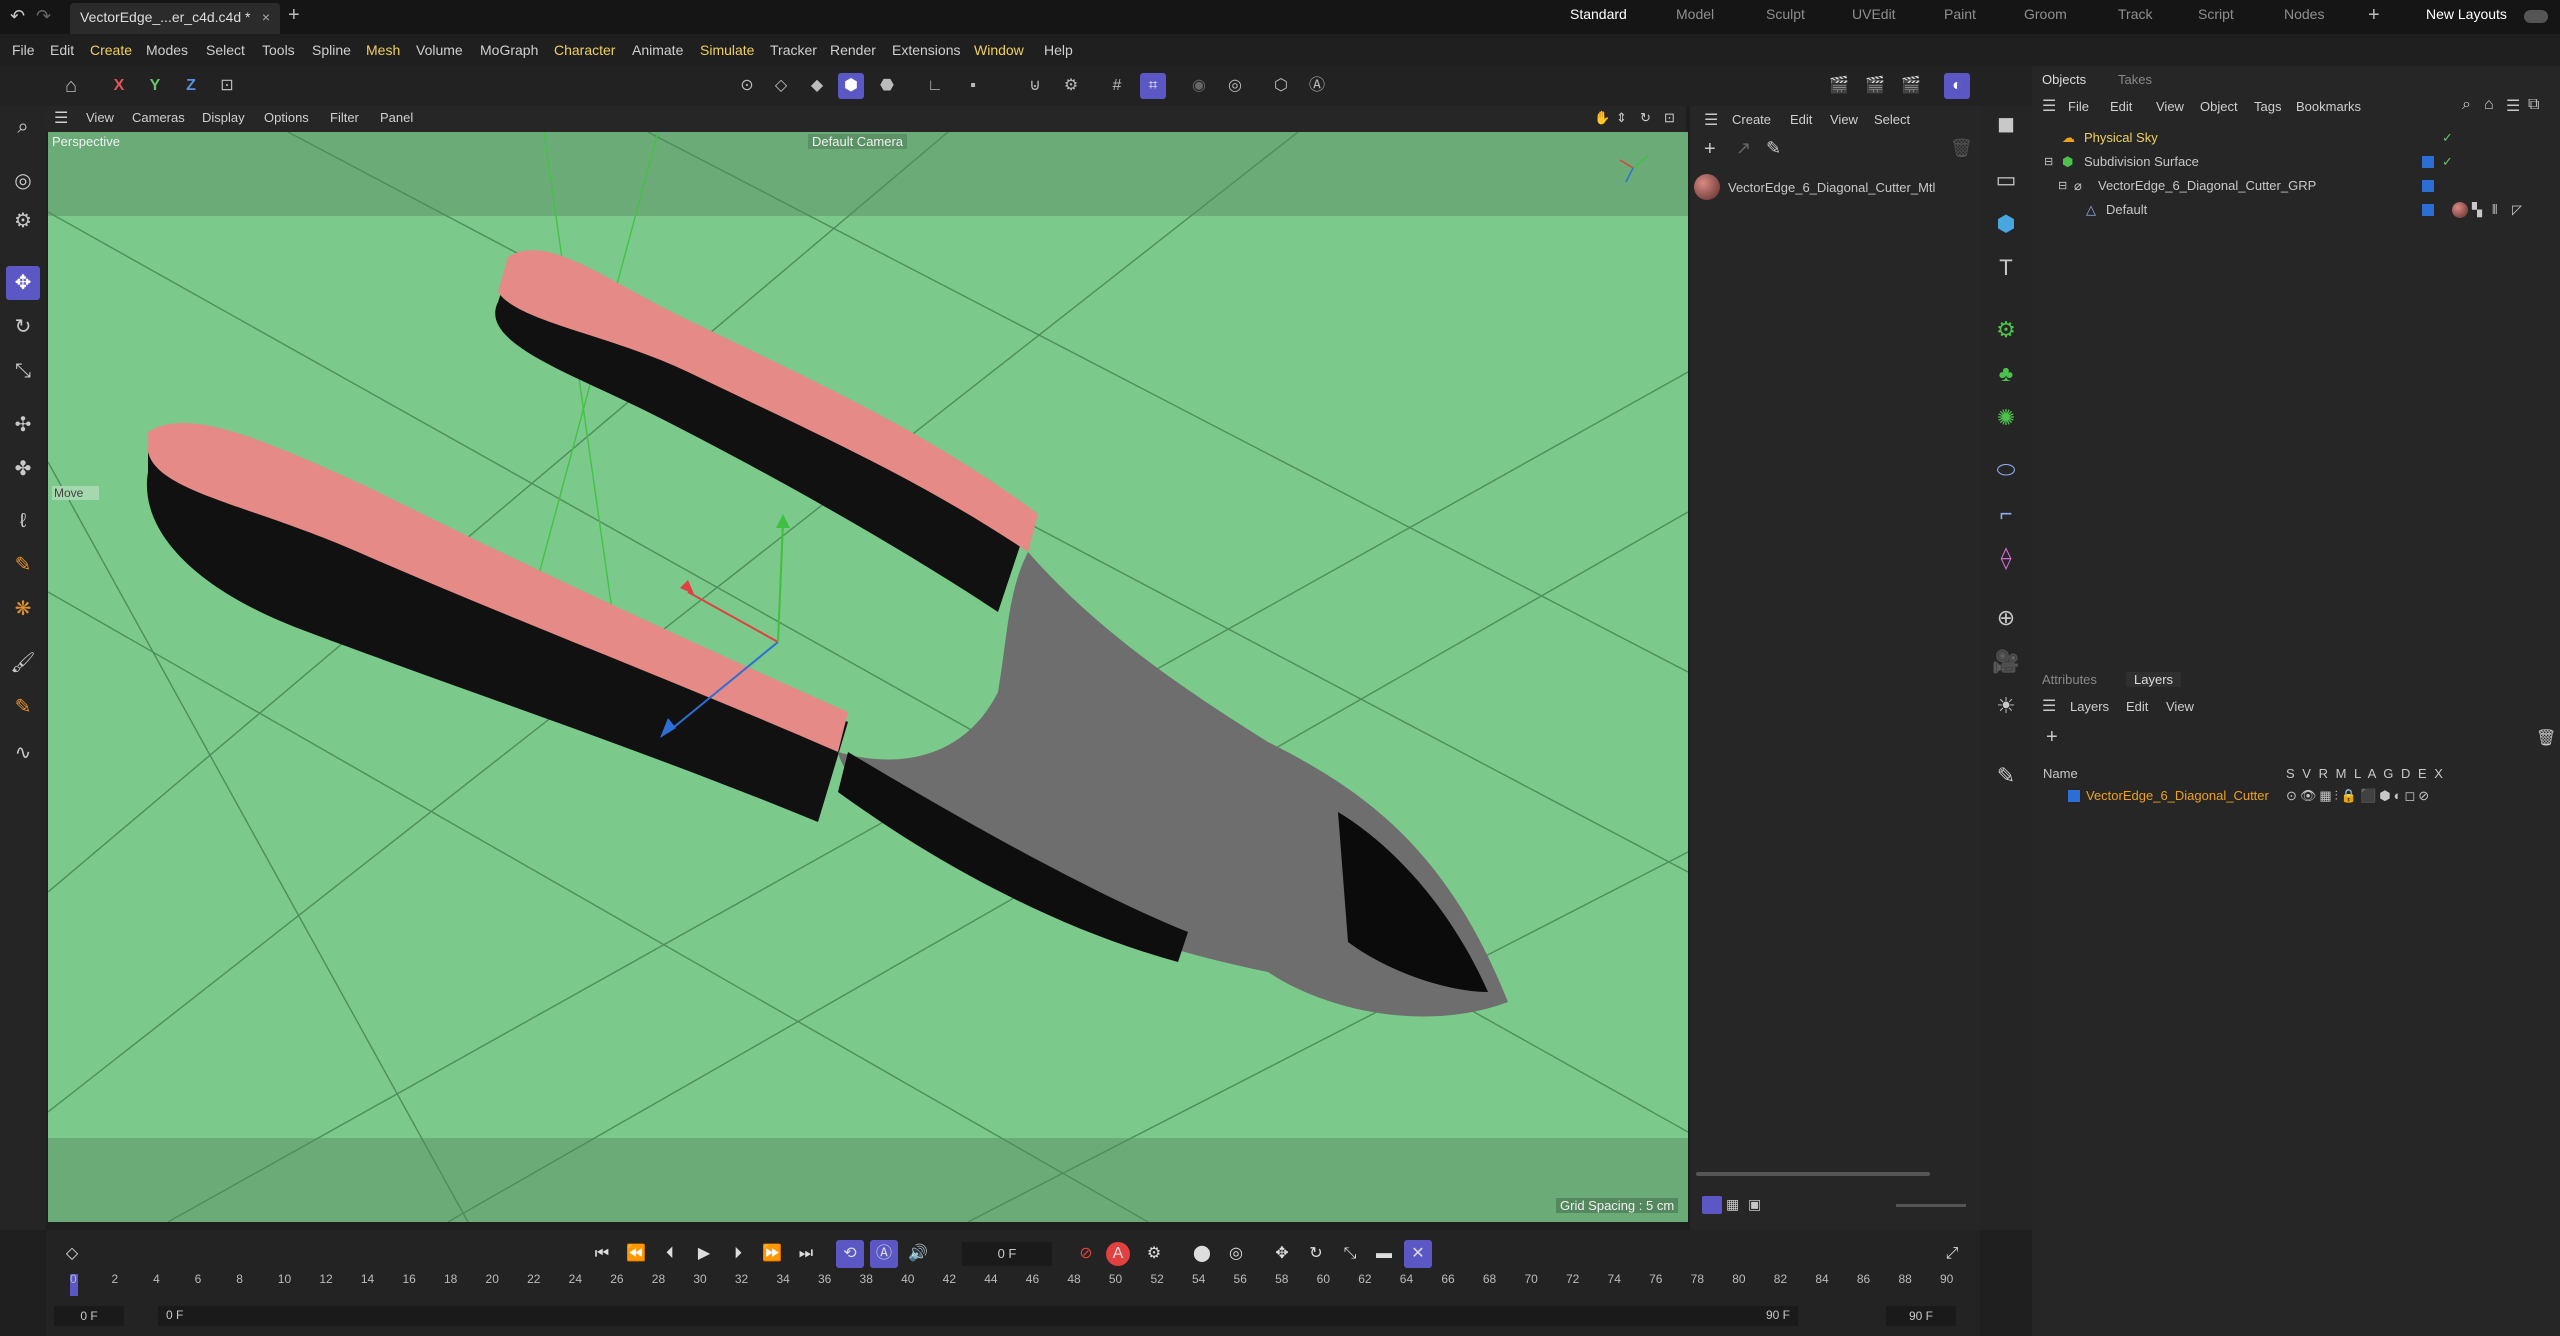 The height and width of the screenshot is (1336, 2560). I want to click on material-link-icon: ↗, so click(1743, 148).